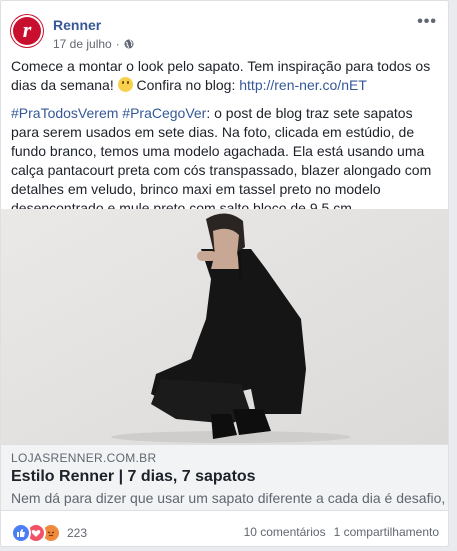  I want to click on post-header: r Renner 17 de julho · •••, so click(226, 33).